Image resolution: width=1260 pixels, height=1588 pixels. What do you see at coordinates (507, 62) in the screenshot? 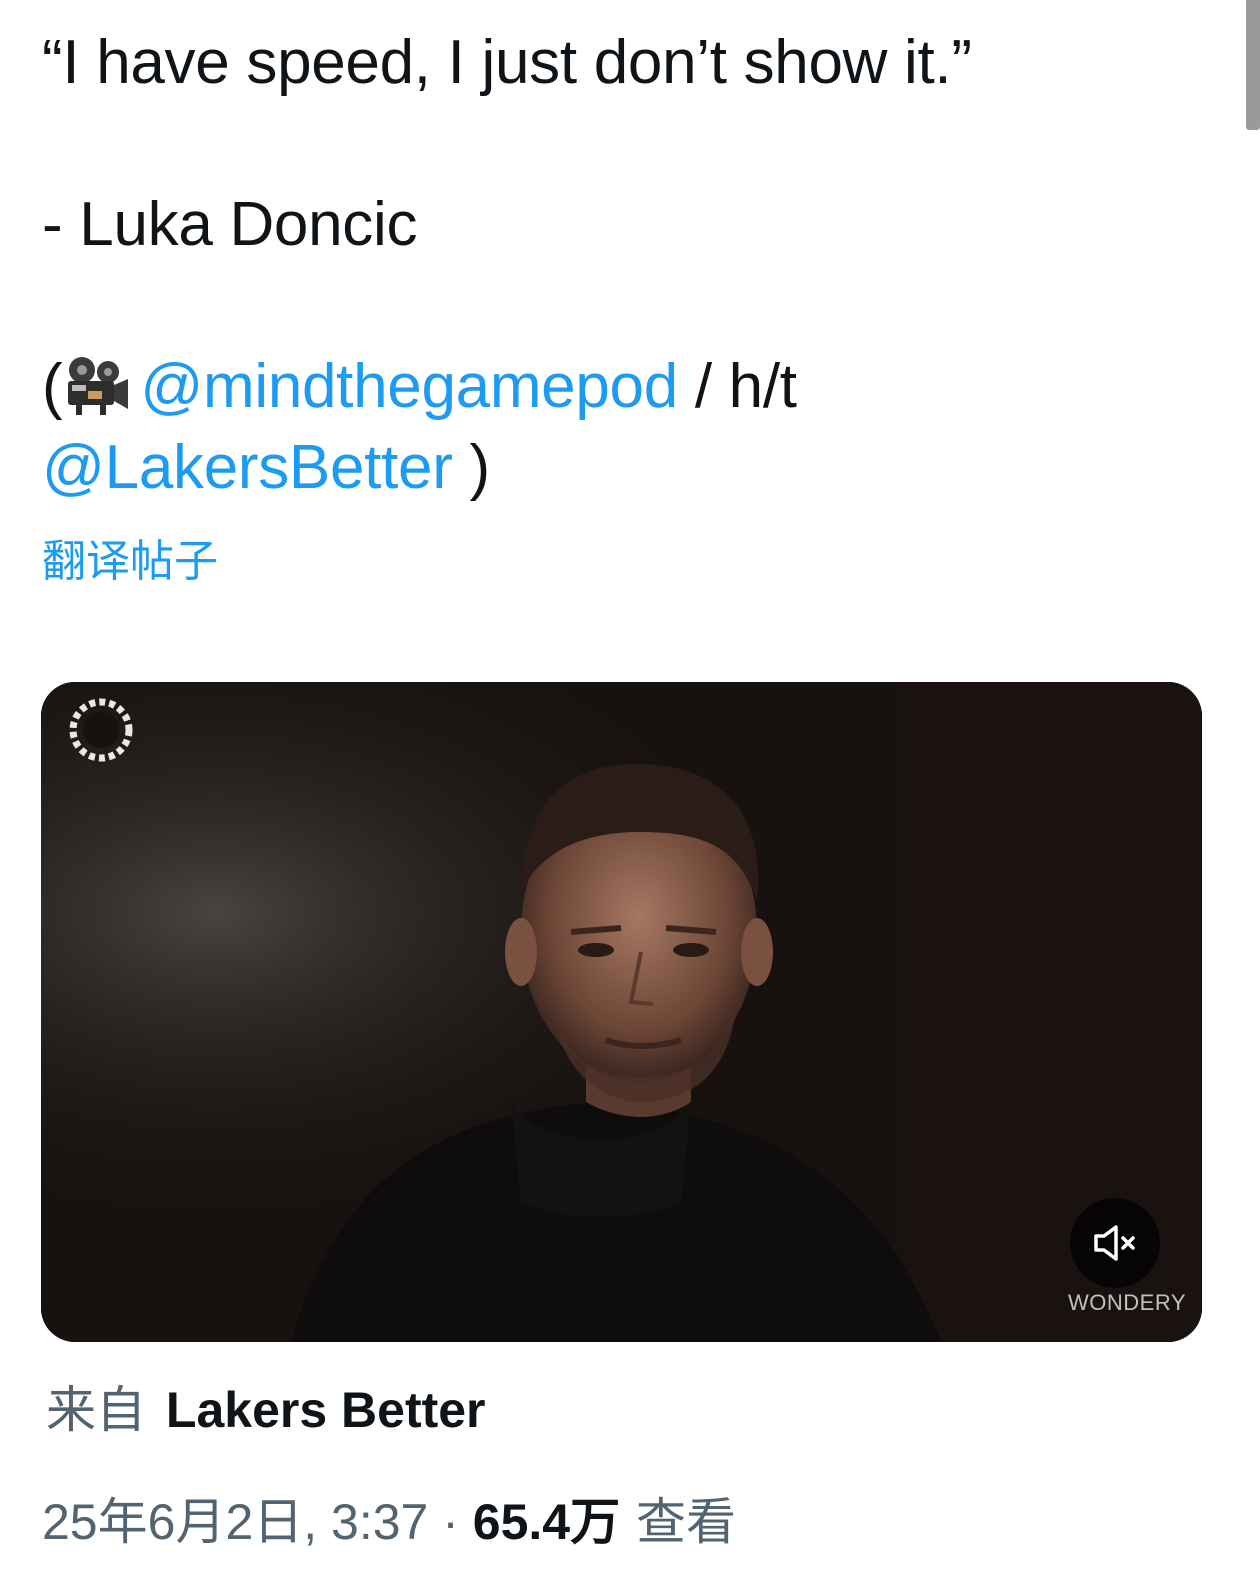
I see `quote-line: “I have speed, I just don’t show it.”` at bounding box center [507, 62].